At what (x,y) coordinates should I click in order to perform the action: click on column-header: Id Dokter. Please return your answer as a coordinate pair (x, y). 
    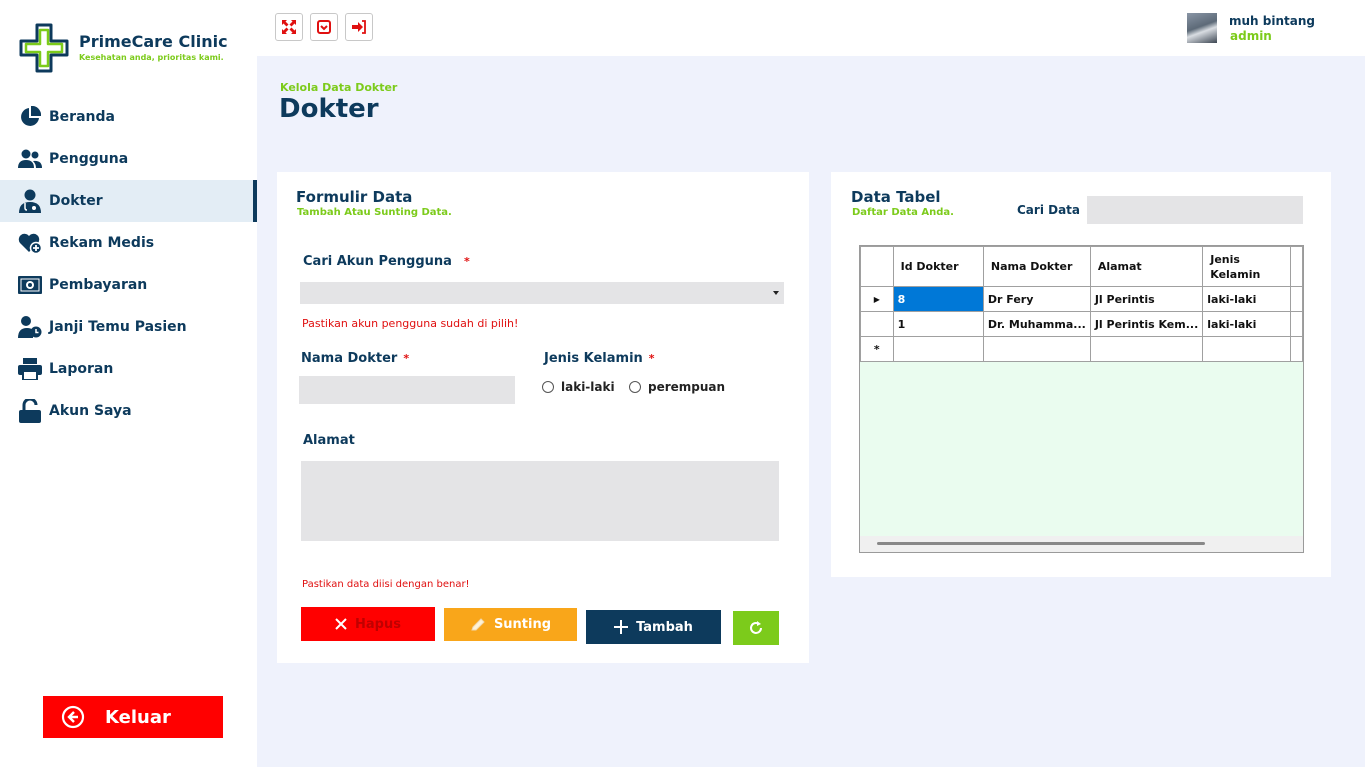
    Looking at the image, I should click on (938, 266).